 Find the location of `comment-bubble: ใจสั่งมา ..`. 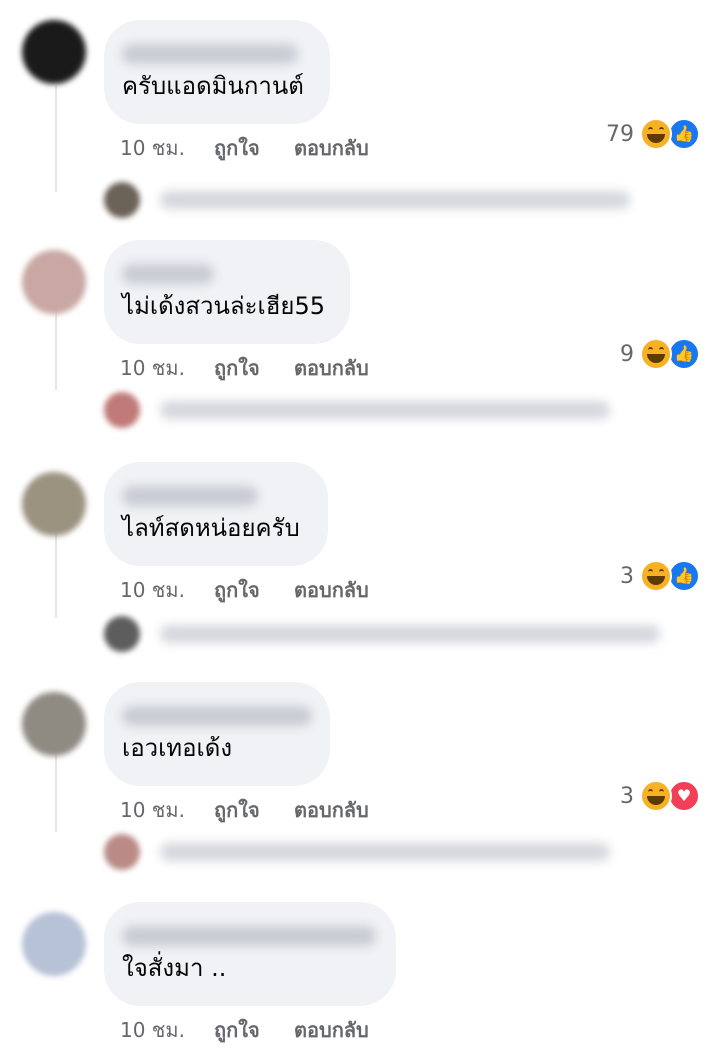

comment-bubble: ใจสั่งมา .. is located at coordinates (250, 954).